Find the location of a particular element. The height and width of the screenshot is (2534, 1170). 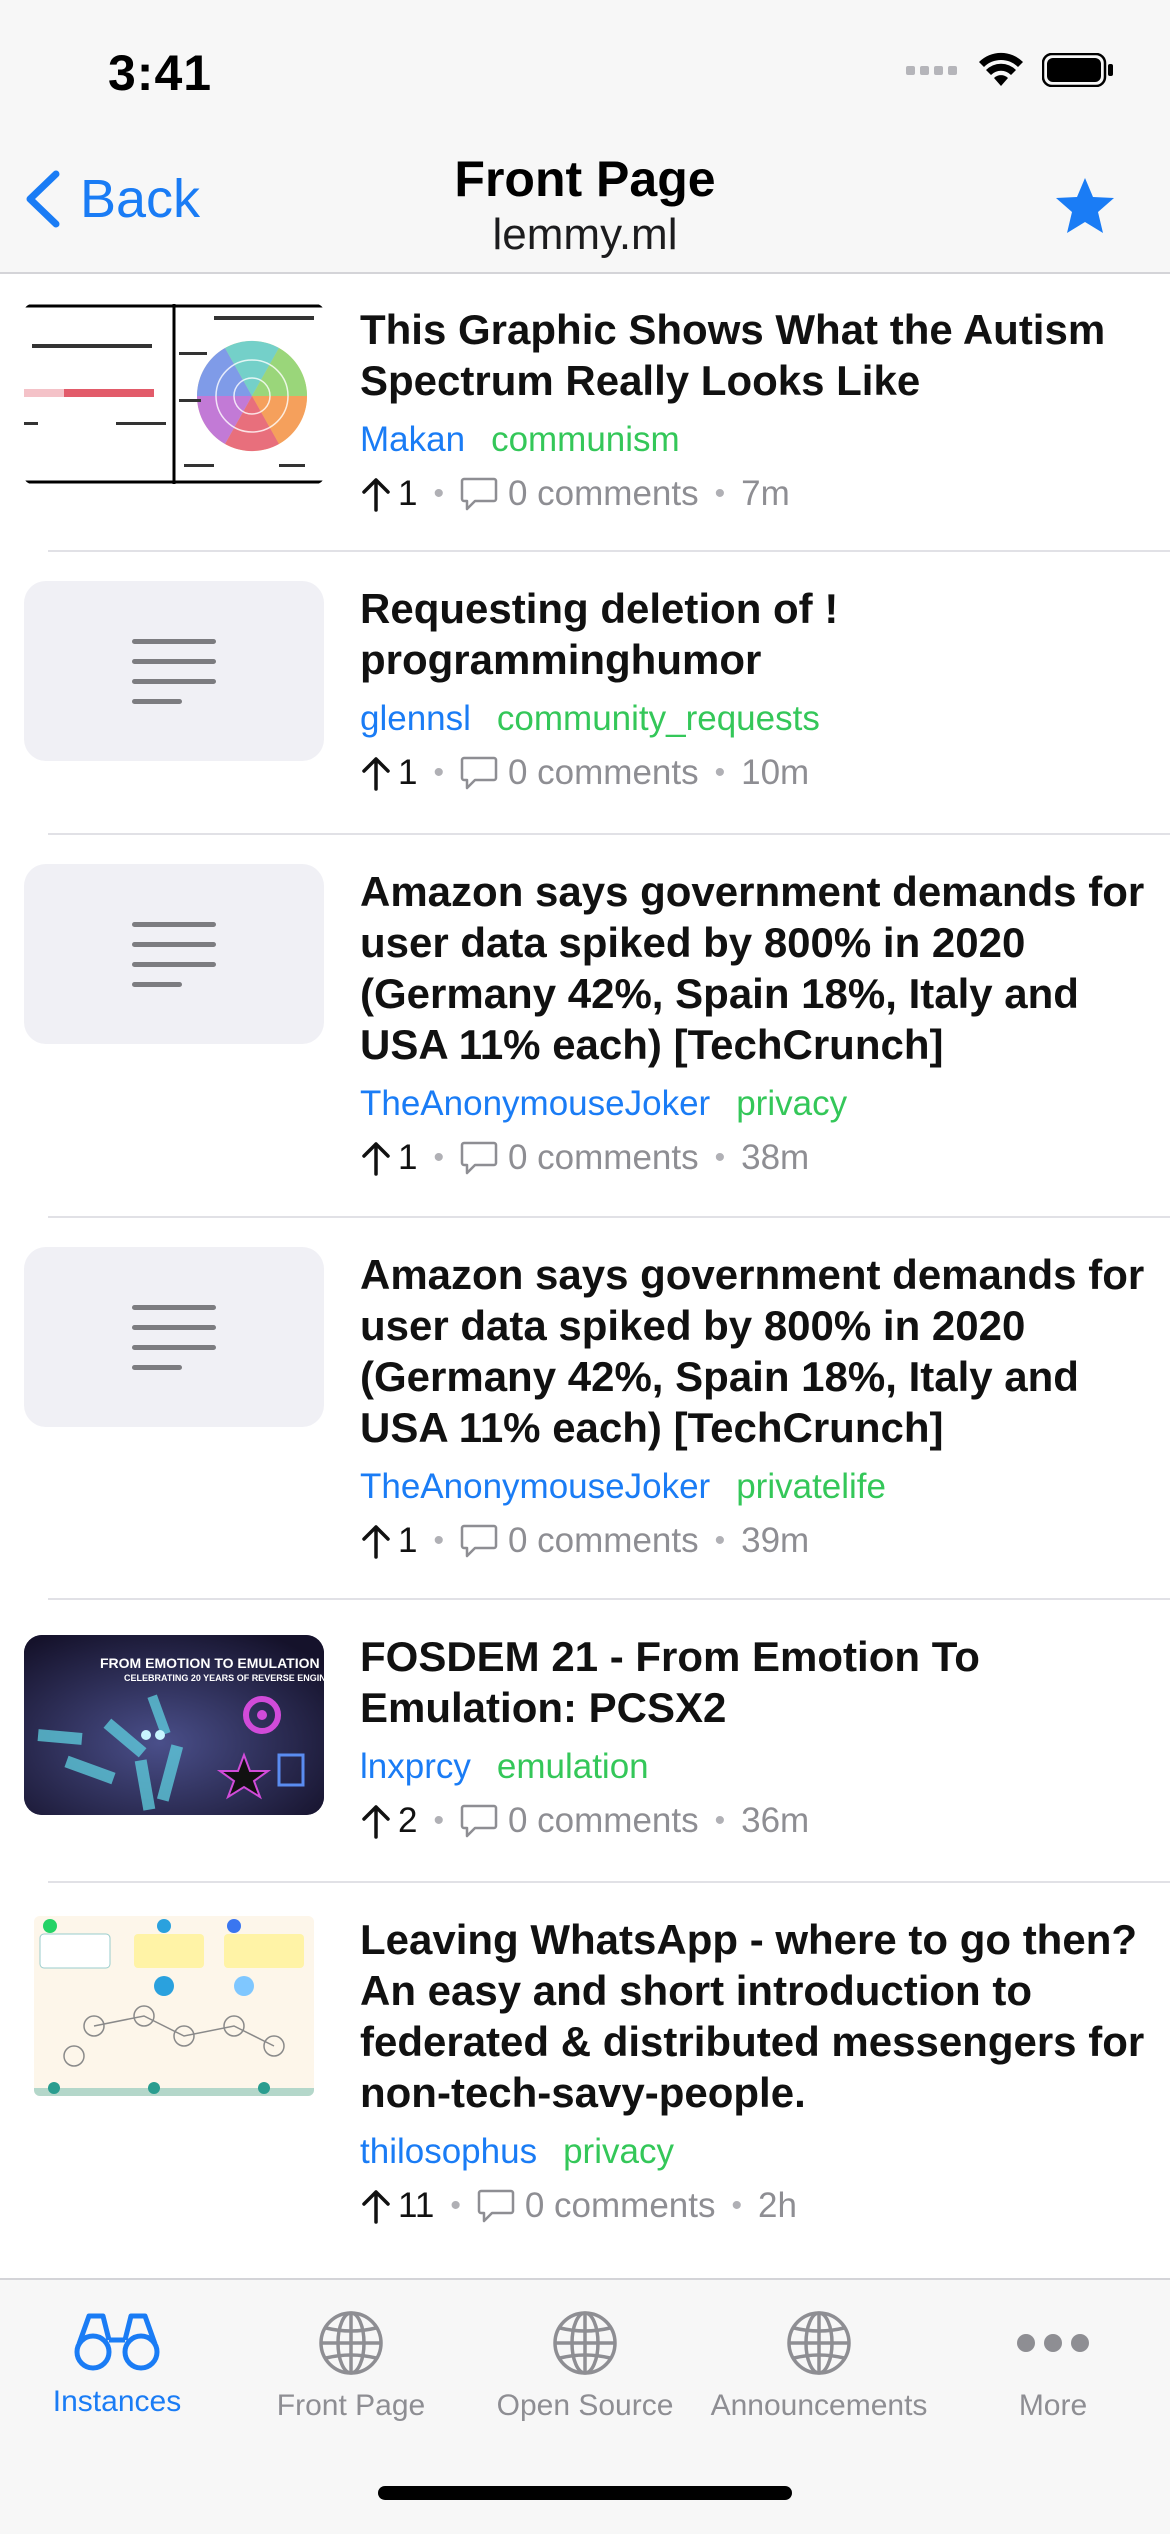

tab-announcements: Announcements is located at coordinates (819, 2366).